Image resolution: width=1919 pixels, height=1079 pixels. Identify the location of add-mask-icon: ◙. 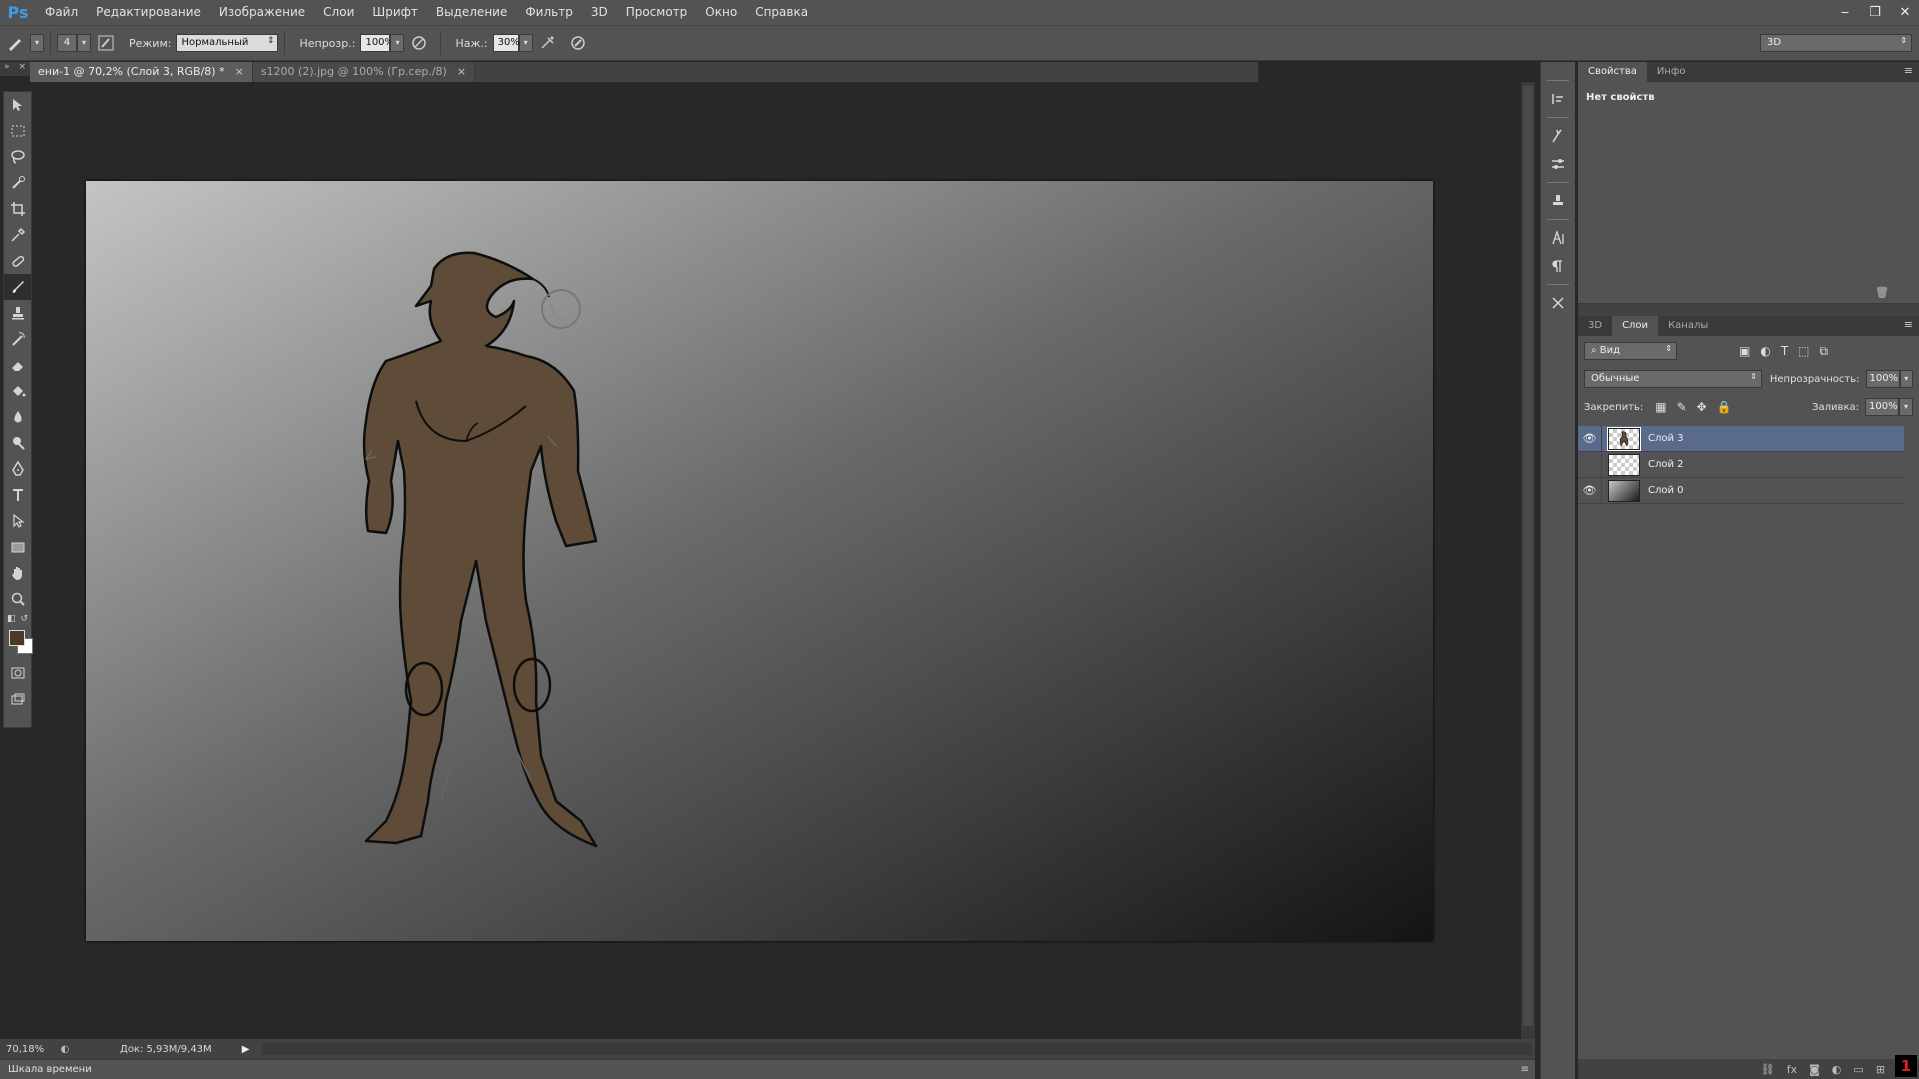
(1814, 1069).